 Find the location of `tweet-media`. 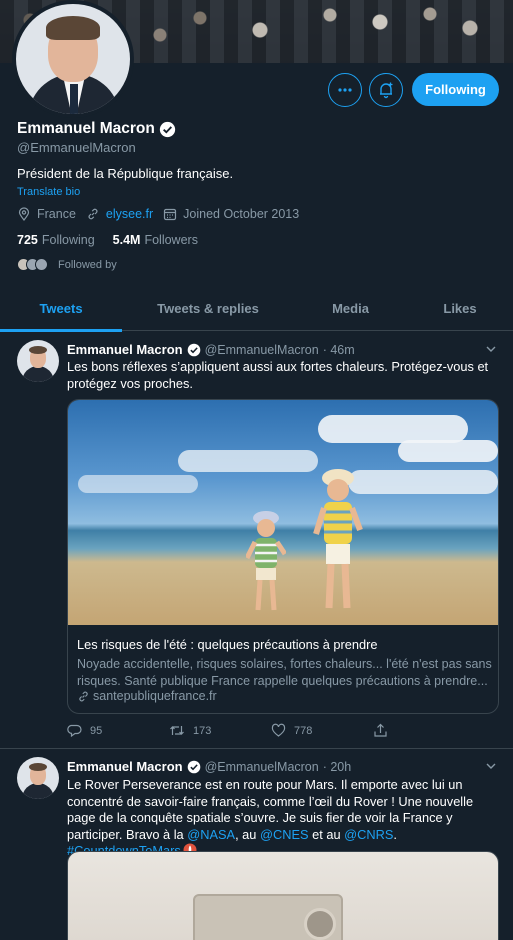

tweet-media is located at coordinates (283, 895).